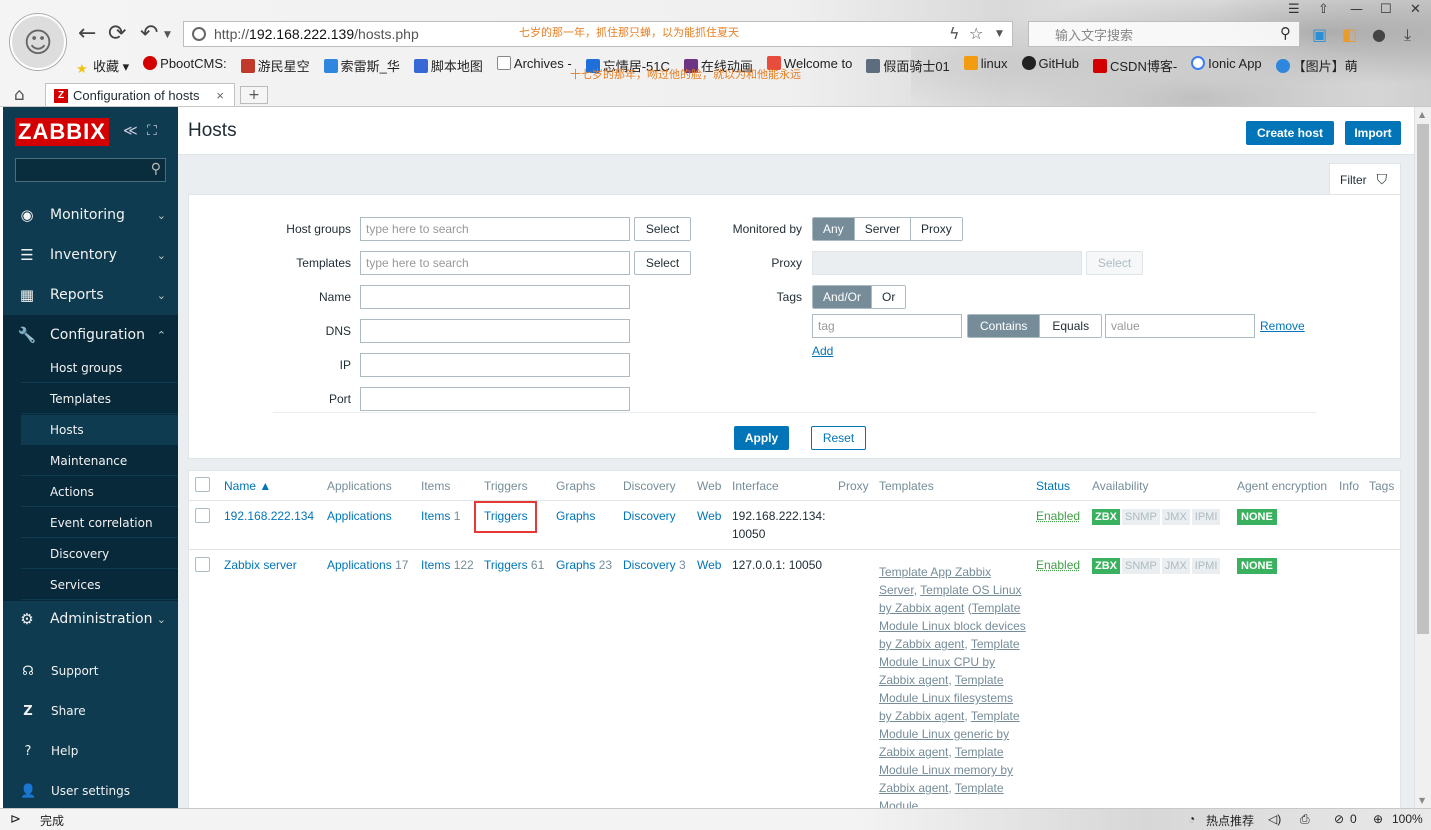  What do you see at coordinates (99, 492) in the screenshot?
I see `submenu-actions: Actions` at bounding box center [99, 492].